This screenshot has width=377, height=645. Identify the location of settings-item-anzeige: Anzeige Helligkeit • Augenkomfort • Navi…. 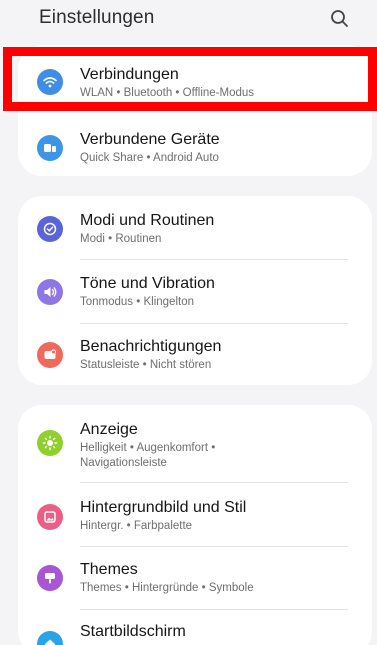
(195, 443).